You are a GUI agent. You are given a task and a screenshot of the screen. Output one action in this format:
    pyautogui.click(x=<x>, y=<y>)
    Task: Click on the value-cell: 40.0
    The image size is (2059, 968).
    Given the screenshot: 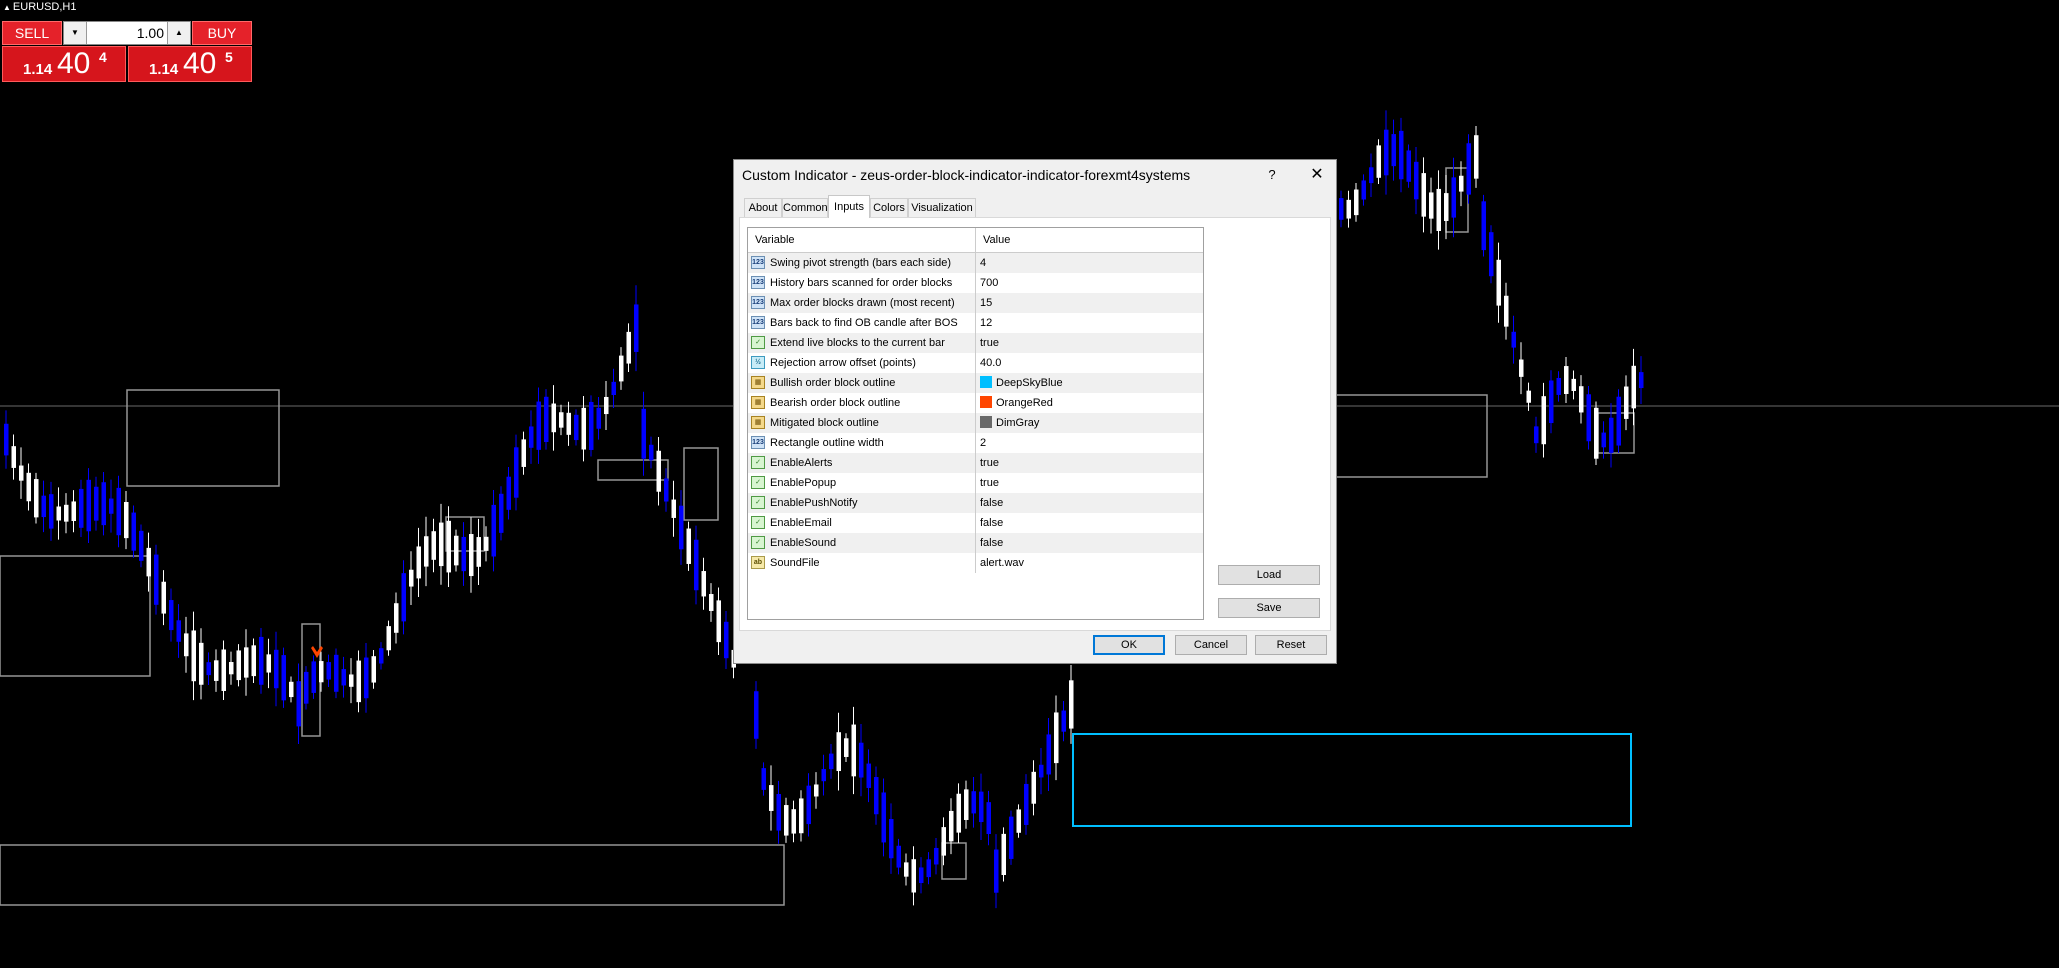 What is the action you would take?
    pyautogui.click(x=1089, y=363)
    